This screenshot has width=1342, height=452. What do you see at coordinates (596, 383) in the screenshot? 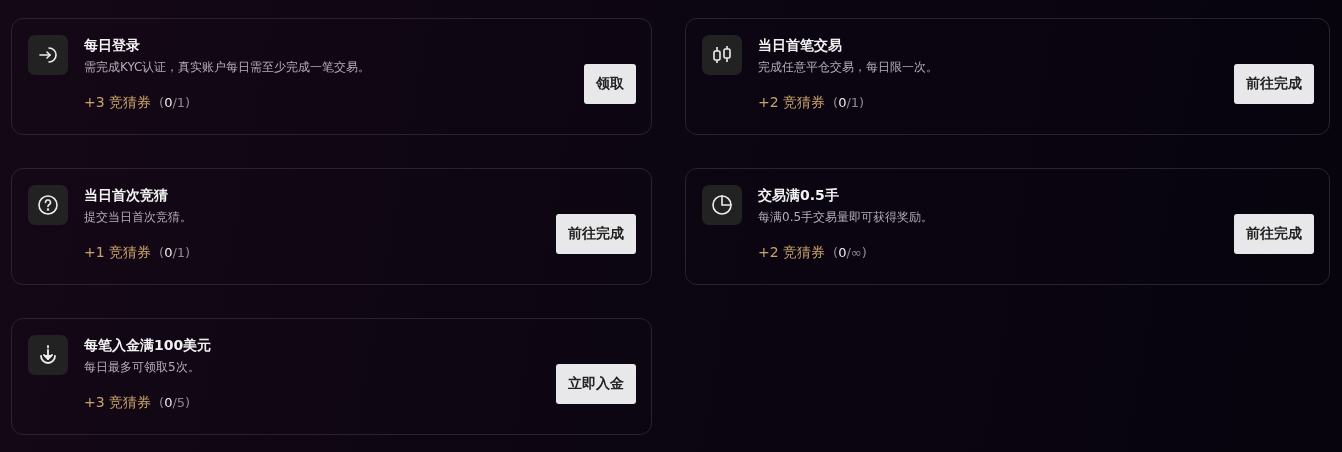
I see `action-button: 立即入金` at bounding box center [596, 383].